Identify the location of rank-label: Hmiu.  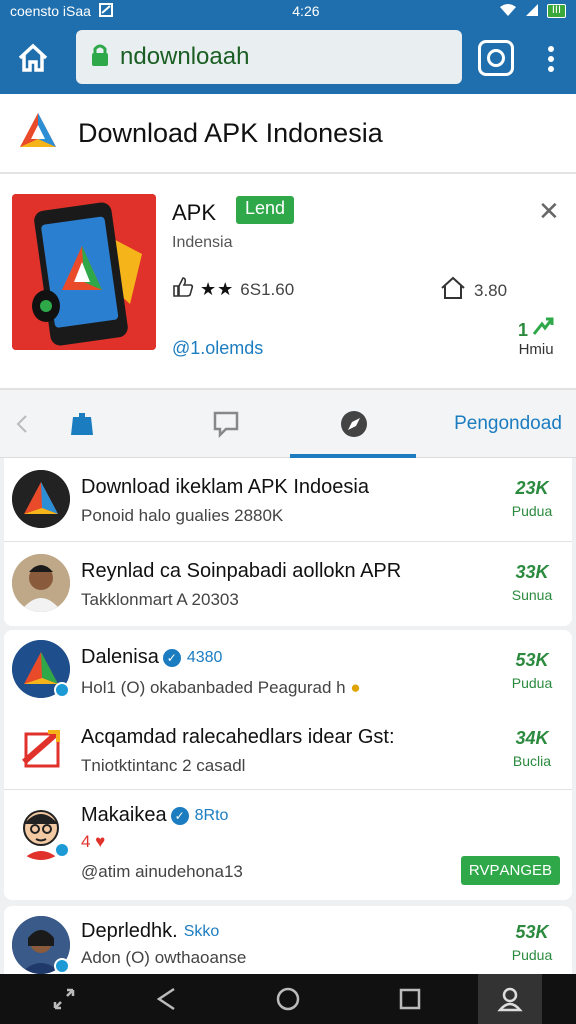
(536, 349).